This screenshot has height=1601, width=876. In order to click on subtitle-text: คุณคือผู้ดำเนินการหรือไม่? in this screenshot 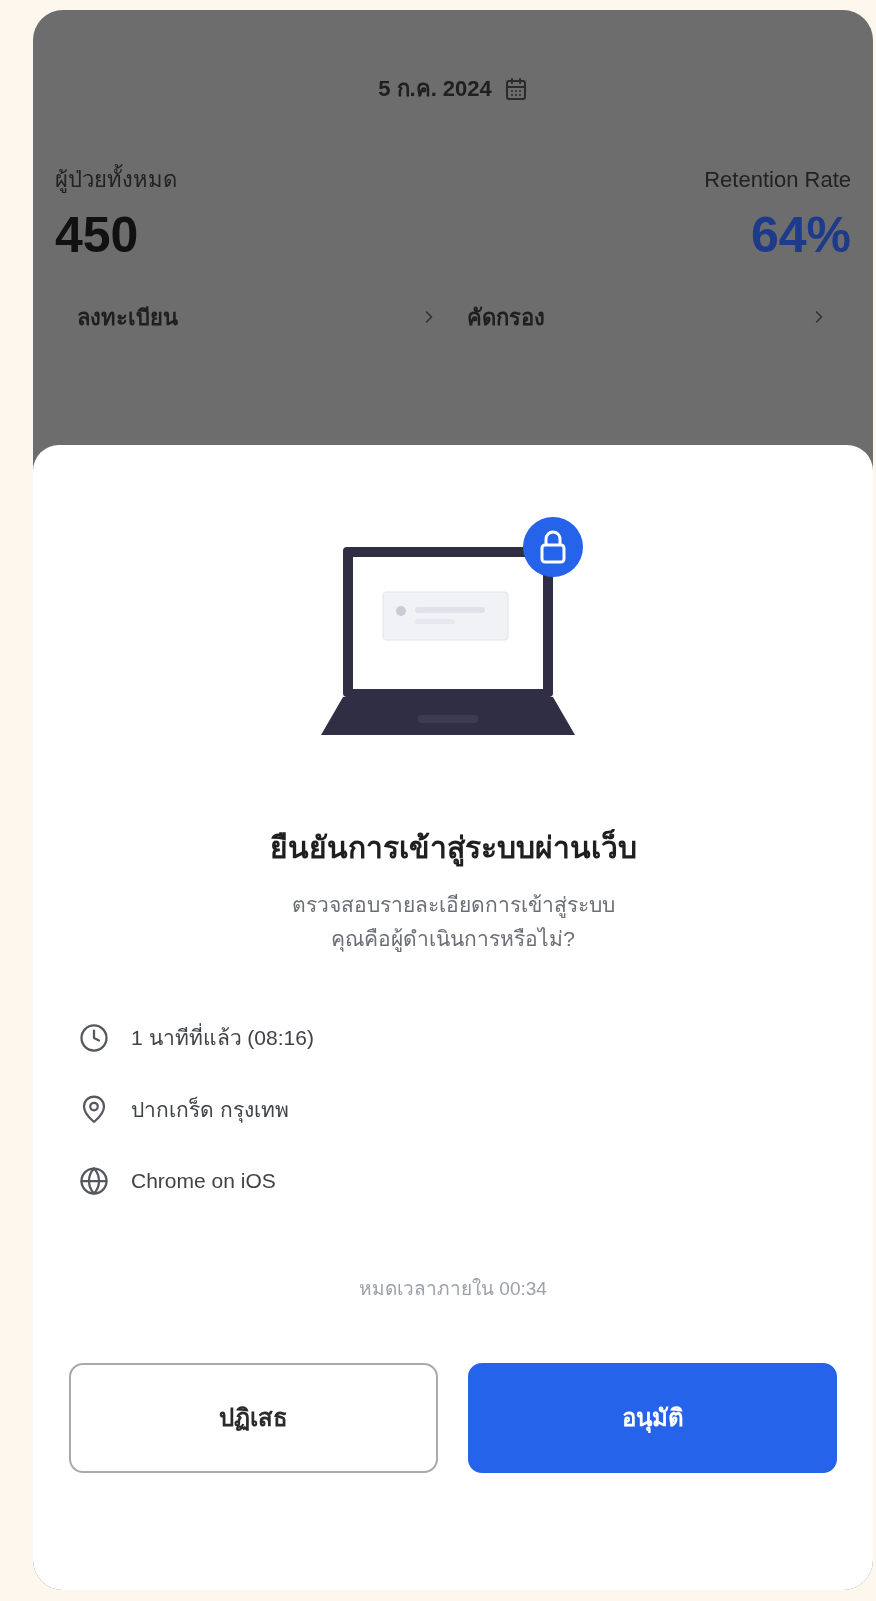, I will do `click(453, 940)`.